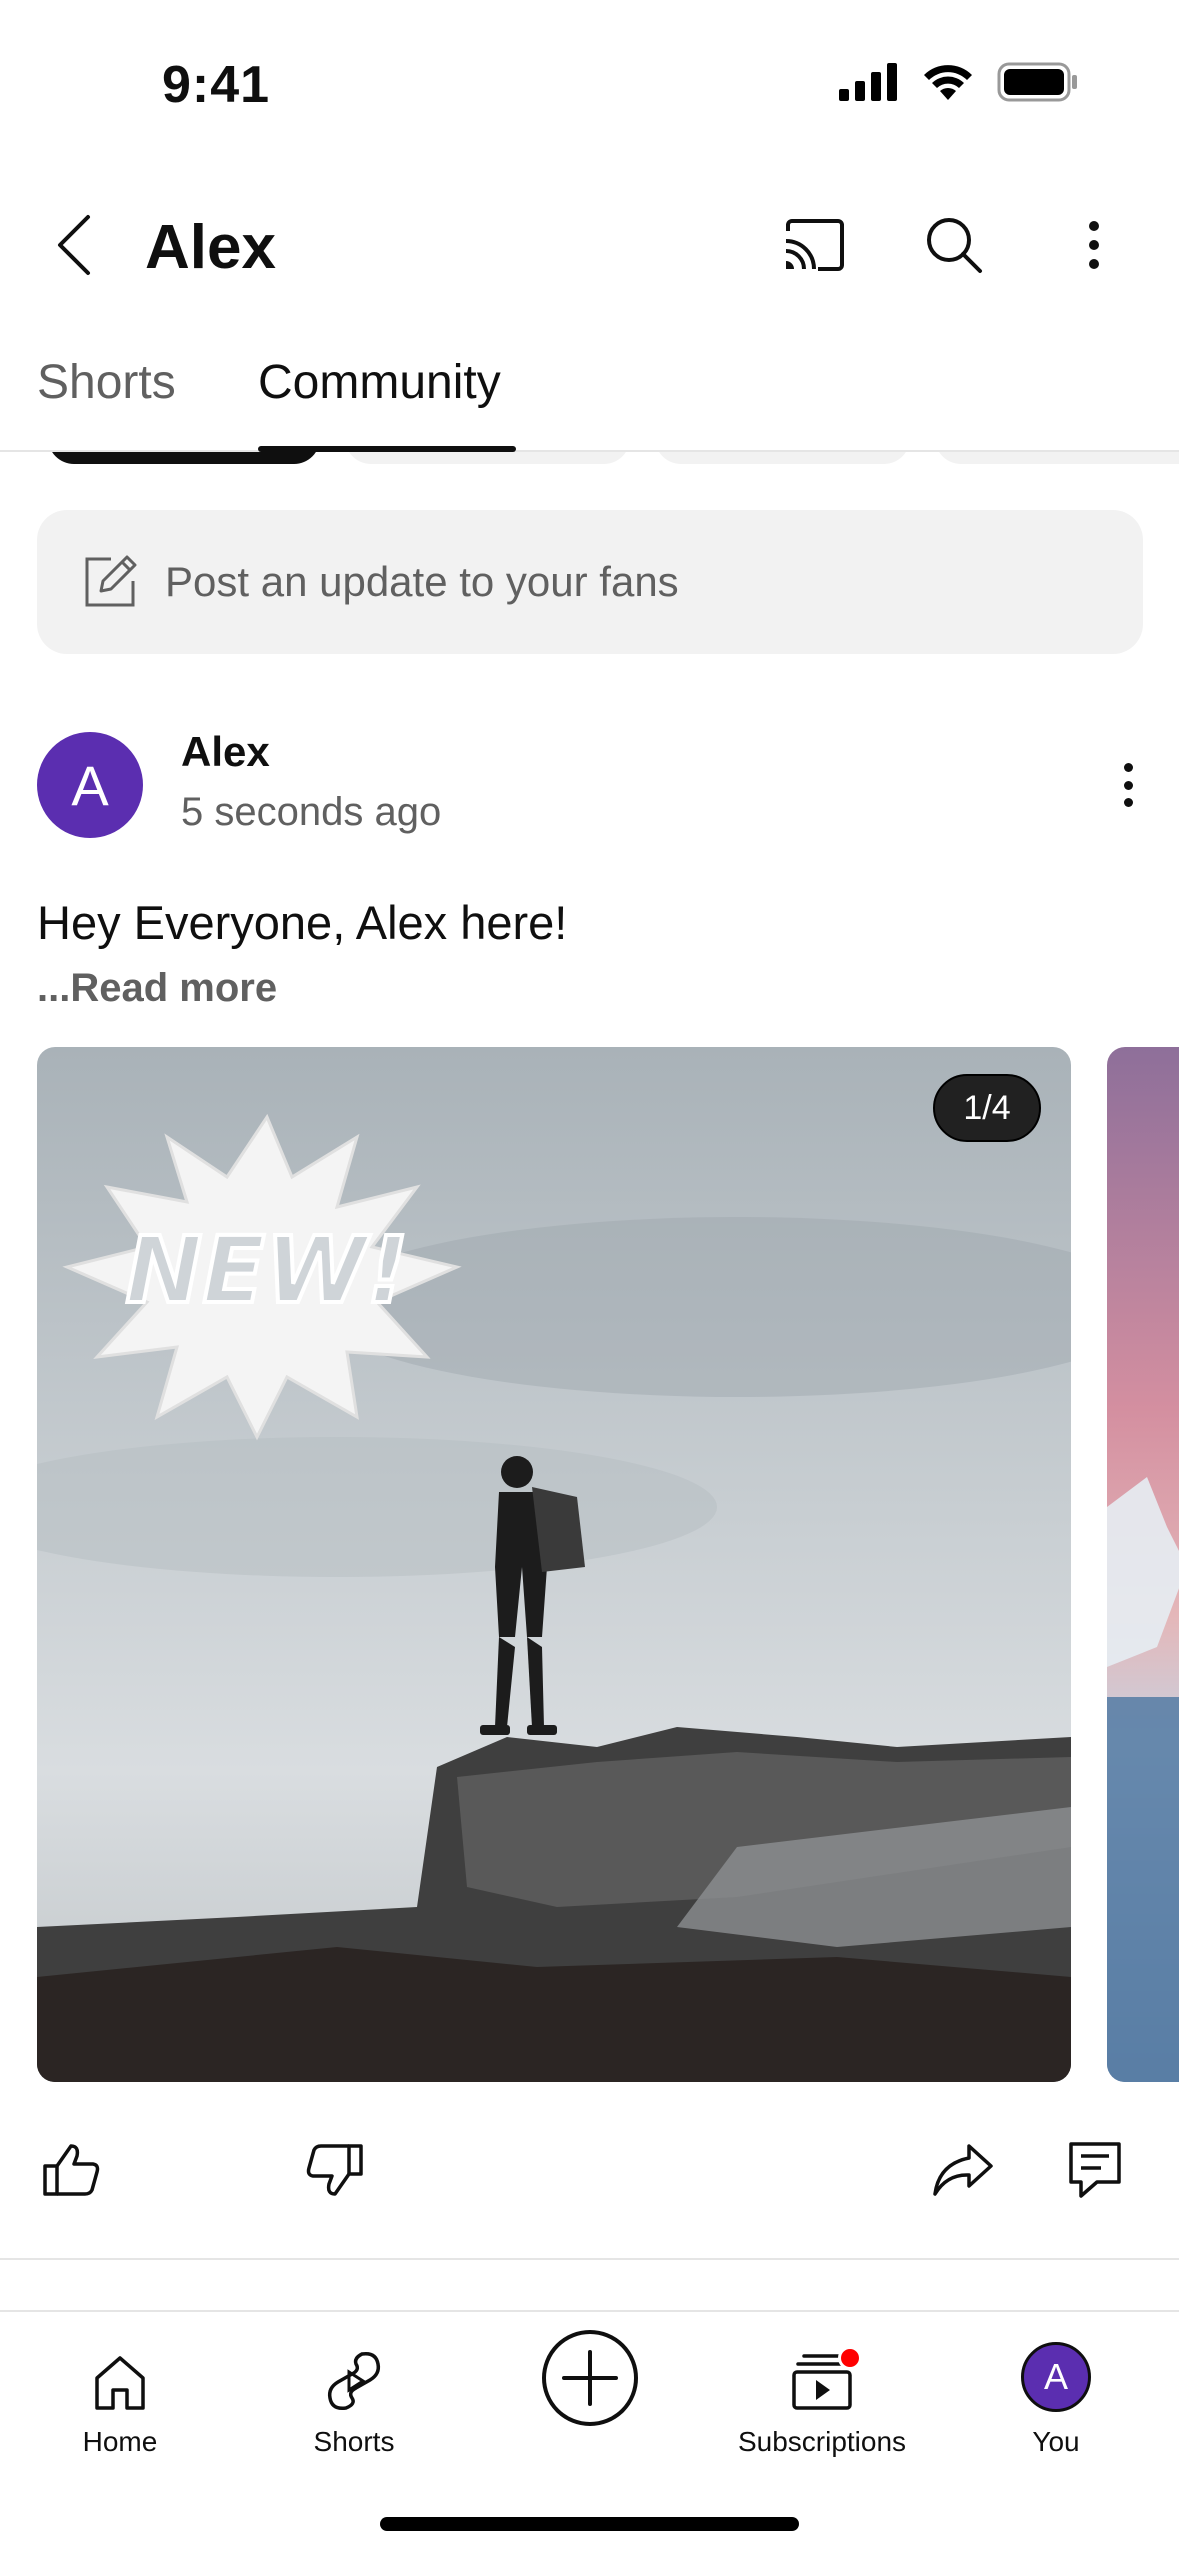 Image resolution: width=1179 pixels, height=2556 pixels. I want to click on create-button, so click(590, 2403).